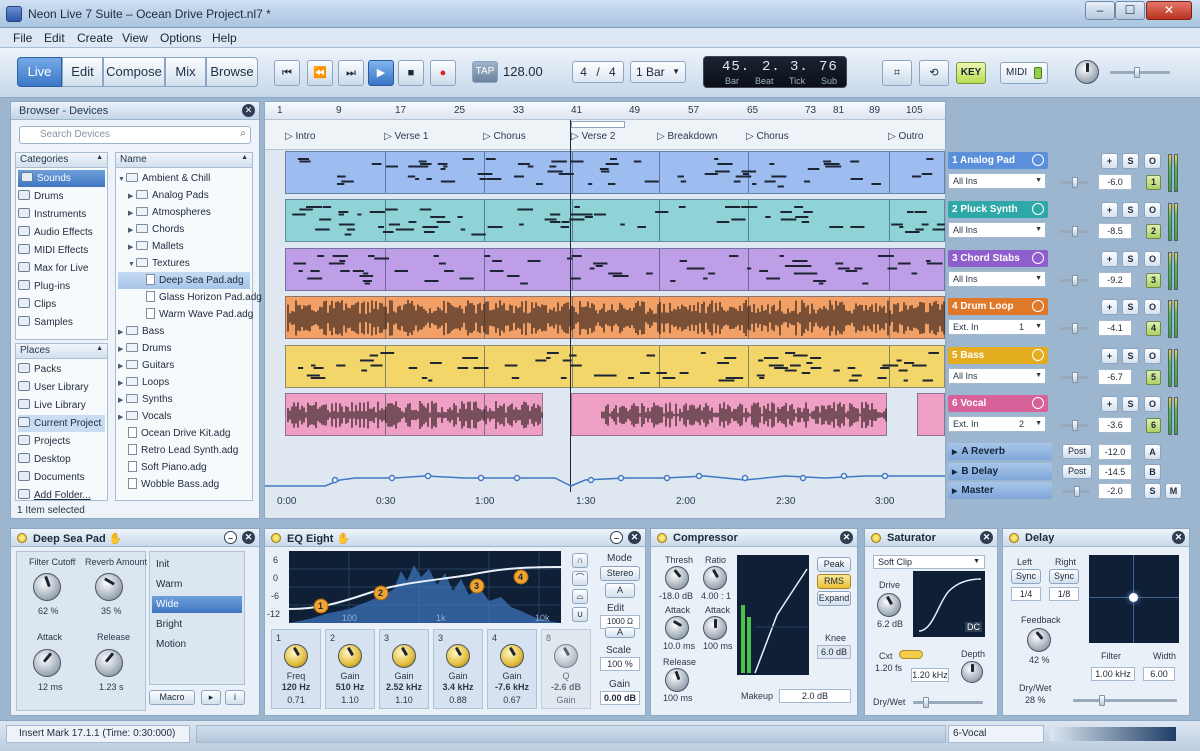  What do you see at coordinates (1153, 425) in the screenshot?
I see `track-number-button: 6` at bounding box center [1153, 425].